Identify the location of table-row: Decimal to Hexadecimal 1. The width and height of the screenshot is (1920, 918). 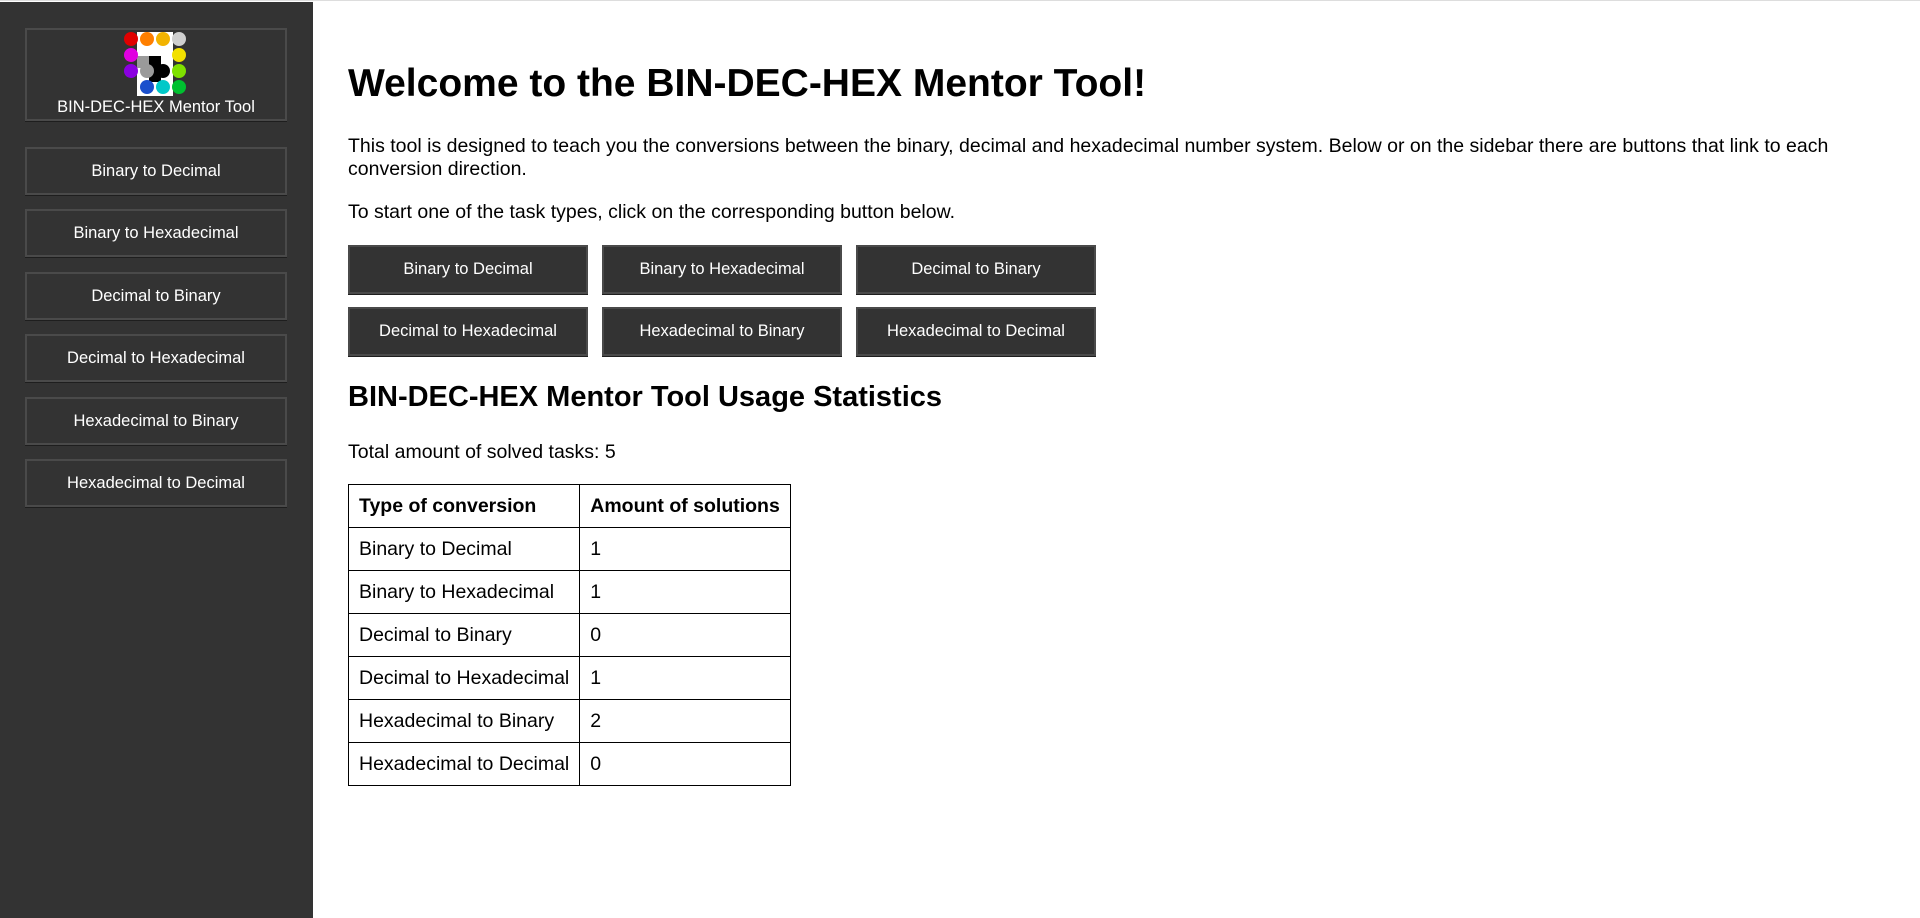
(569, 678).